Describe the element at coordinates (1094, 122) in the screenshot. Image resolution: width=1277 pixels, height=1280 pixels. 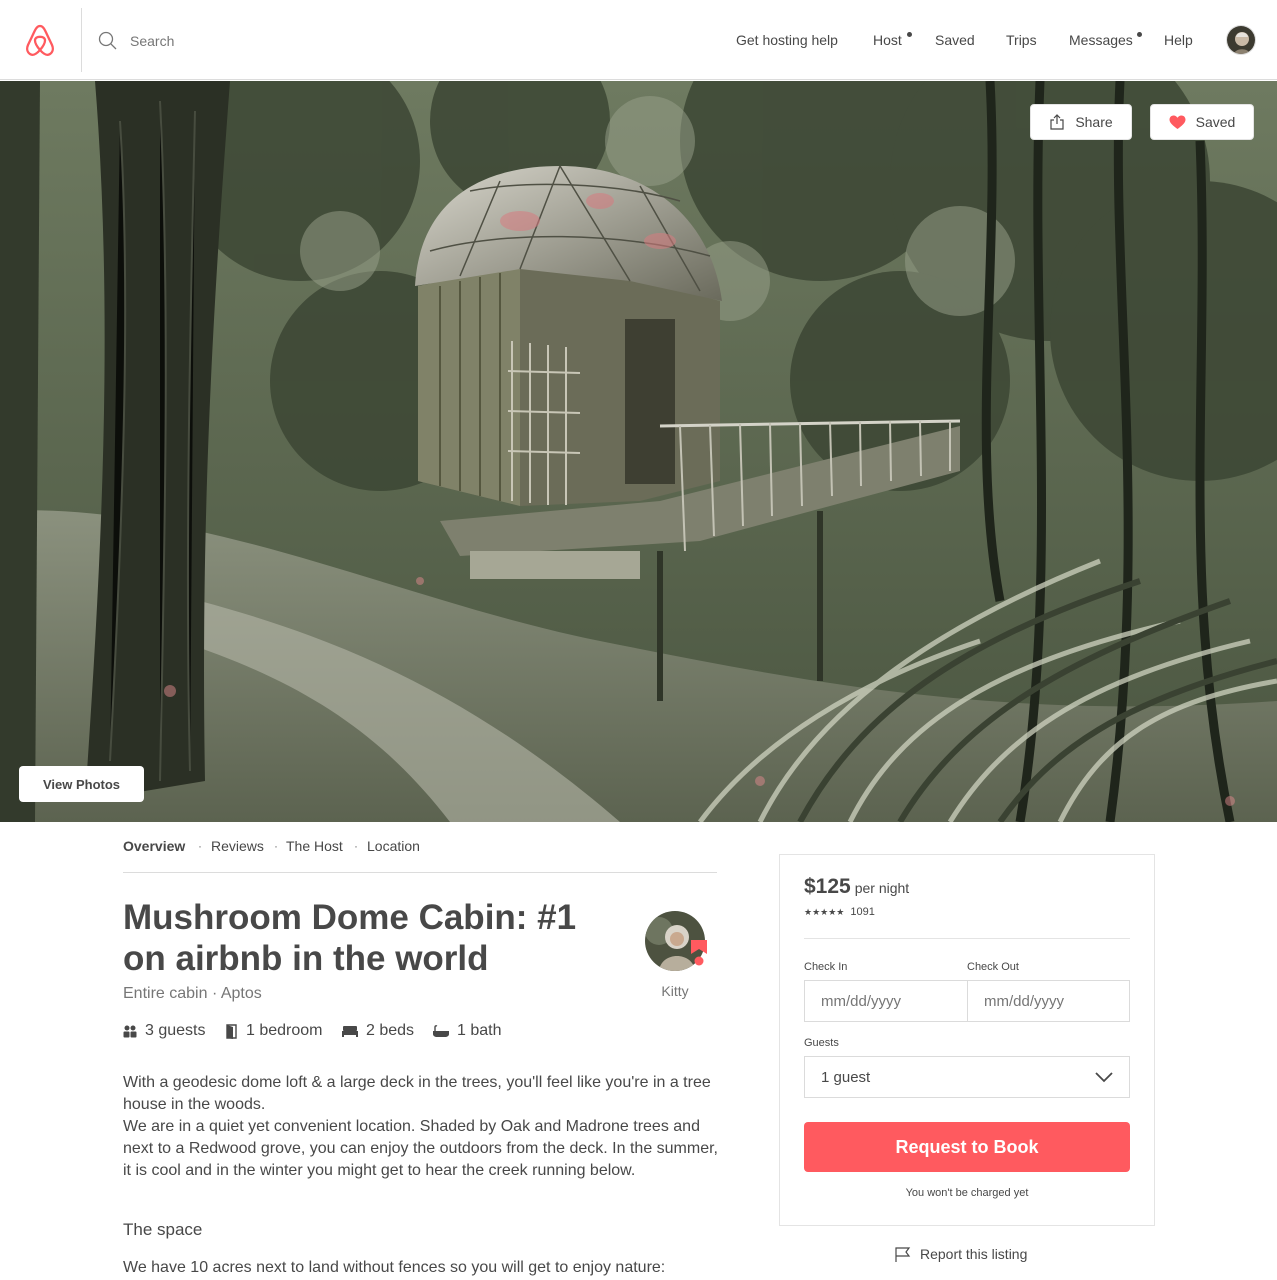
I see `share-label: Share` at that location.